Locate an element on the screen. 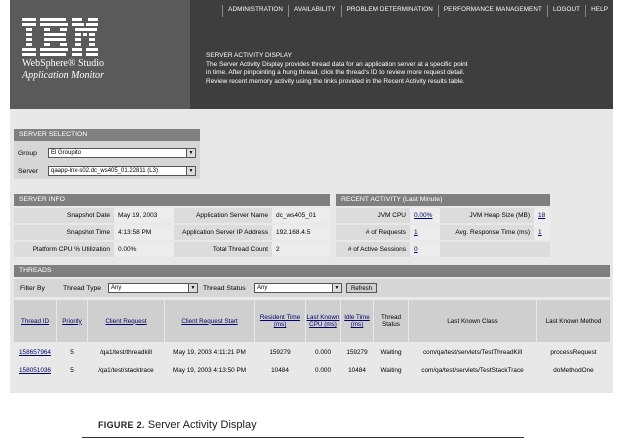 The width and height of the screenshot is (640, 445). table-row-1-idle-time: 159279 is located at coordinates (357, 352).